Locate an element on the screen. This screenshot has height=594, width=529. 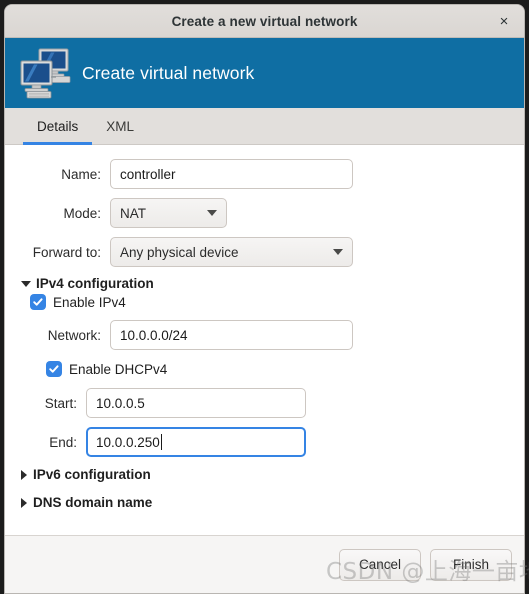
start-row: Start: 10.0.0.5 is located at coordinates (264, 403).